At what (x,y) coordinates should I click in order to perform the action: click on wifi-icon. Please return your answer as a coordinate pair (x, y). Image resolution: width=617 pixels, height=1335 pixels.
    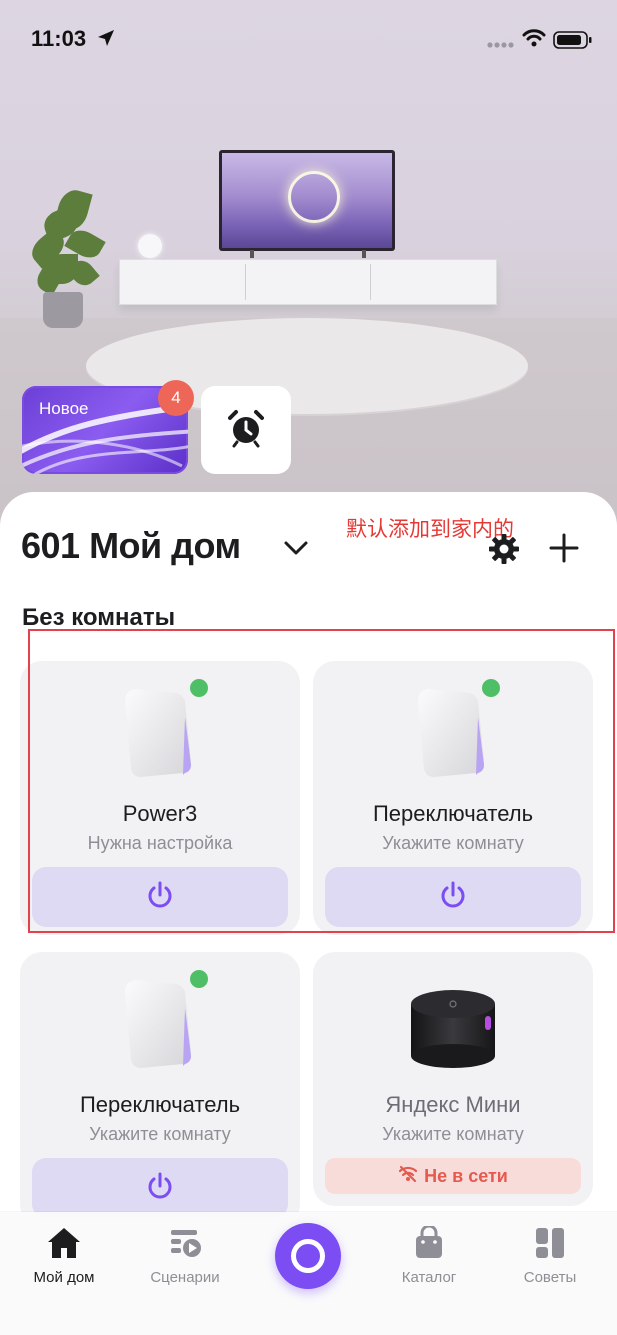
    Looking at the image, I should click on (534, 40).